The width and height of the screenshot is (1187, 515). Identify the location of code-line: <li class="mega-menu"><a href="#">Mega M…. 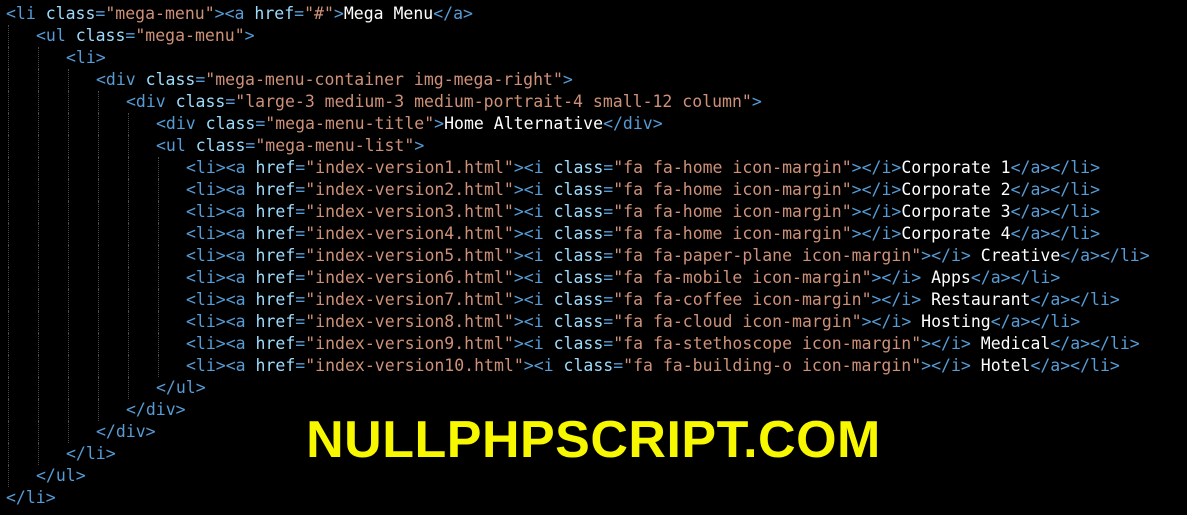
(239, 14).